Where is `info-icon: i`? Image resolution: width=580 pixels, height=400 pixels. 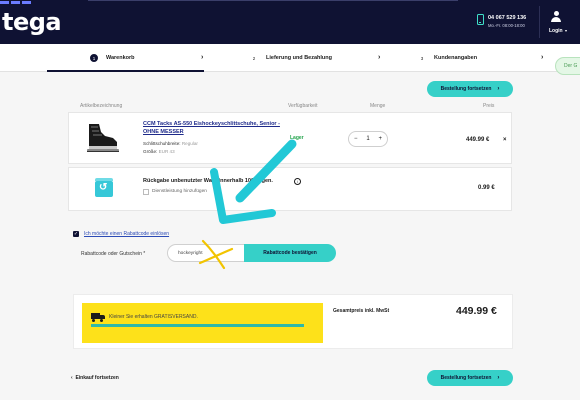
info-icon: i is located at coordinates (297, 181).